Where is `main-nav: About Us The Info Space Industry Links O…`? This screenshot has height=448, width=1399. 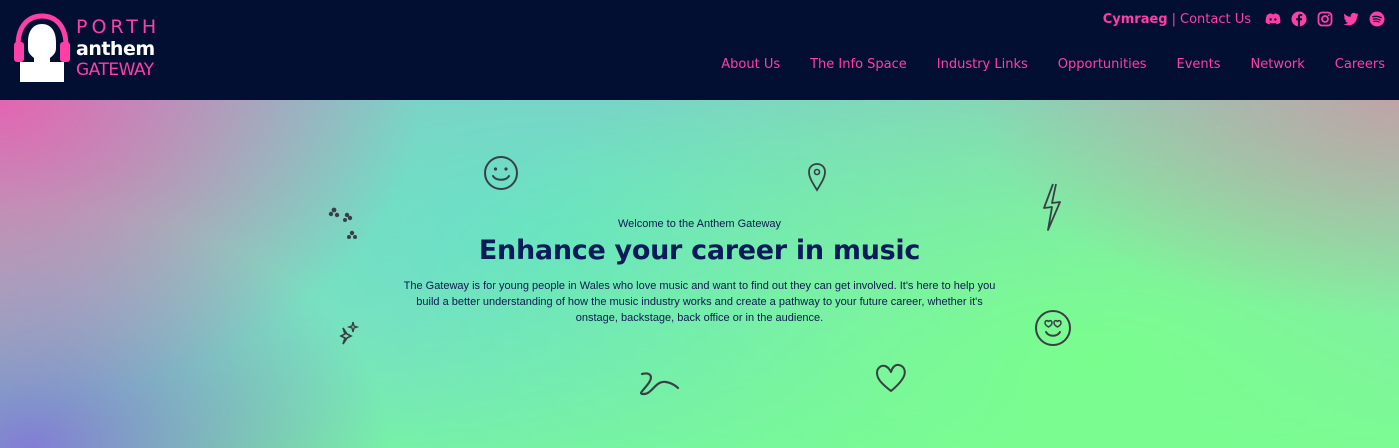 main-nav: About Us The Info Space Industry Links O… is located at coordinates (1053, 64).